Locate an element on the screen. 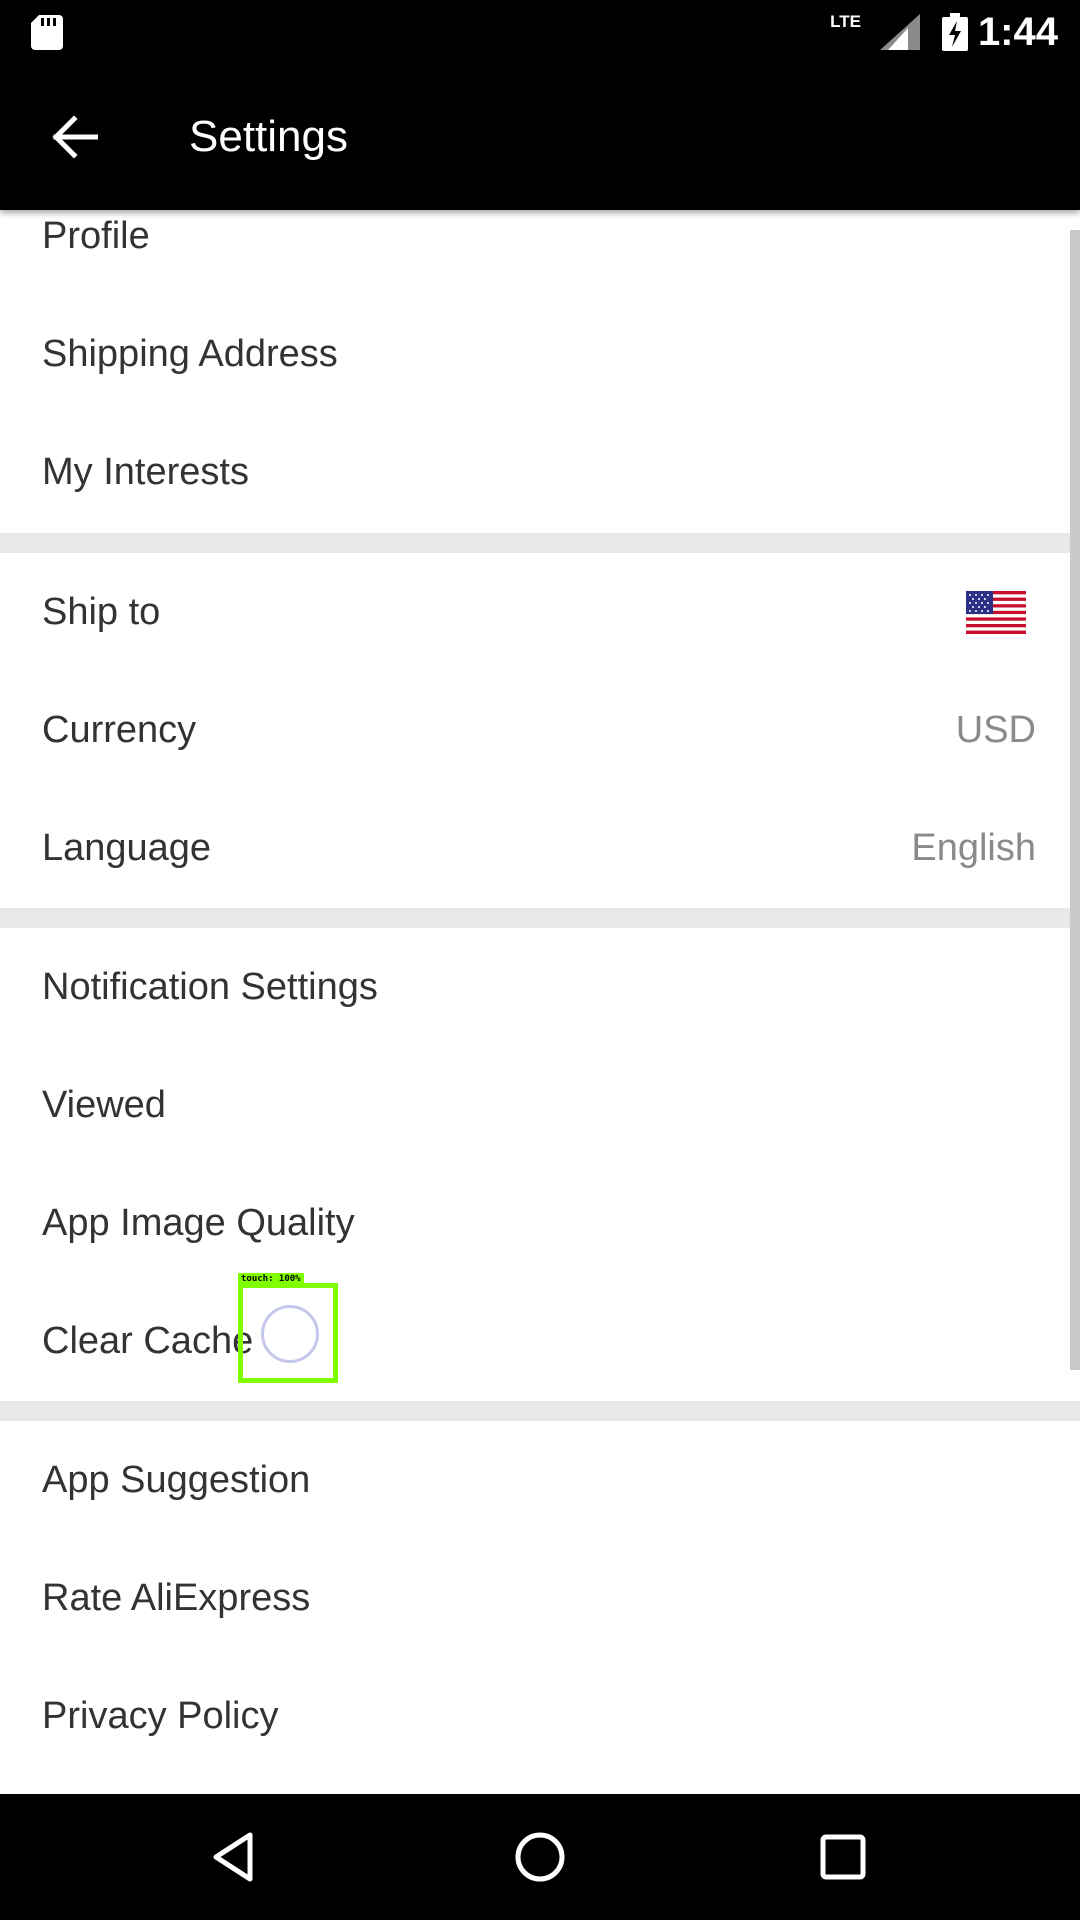  settings-item-label: Notification Settings is located at coordinates (210, 986).